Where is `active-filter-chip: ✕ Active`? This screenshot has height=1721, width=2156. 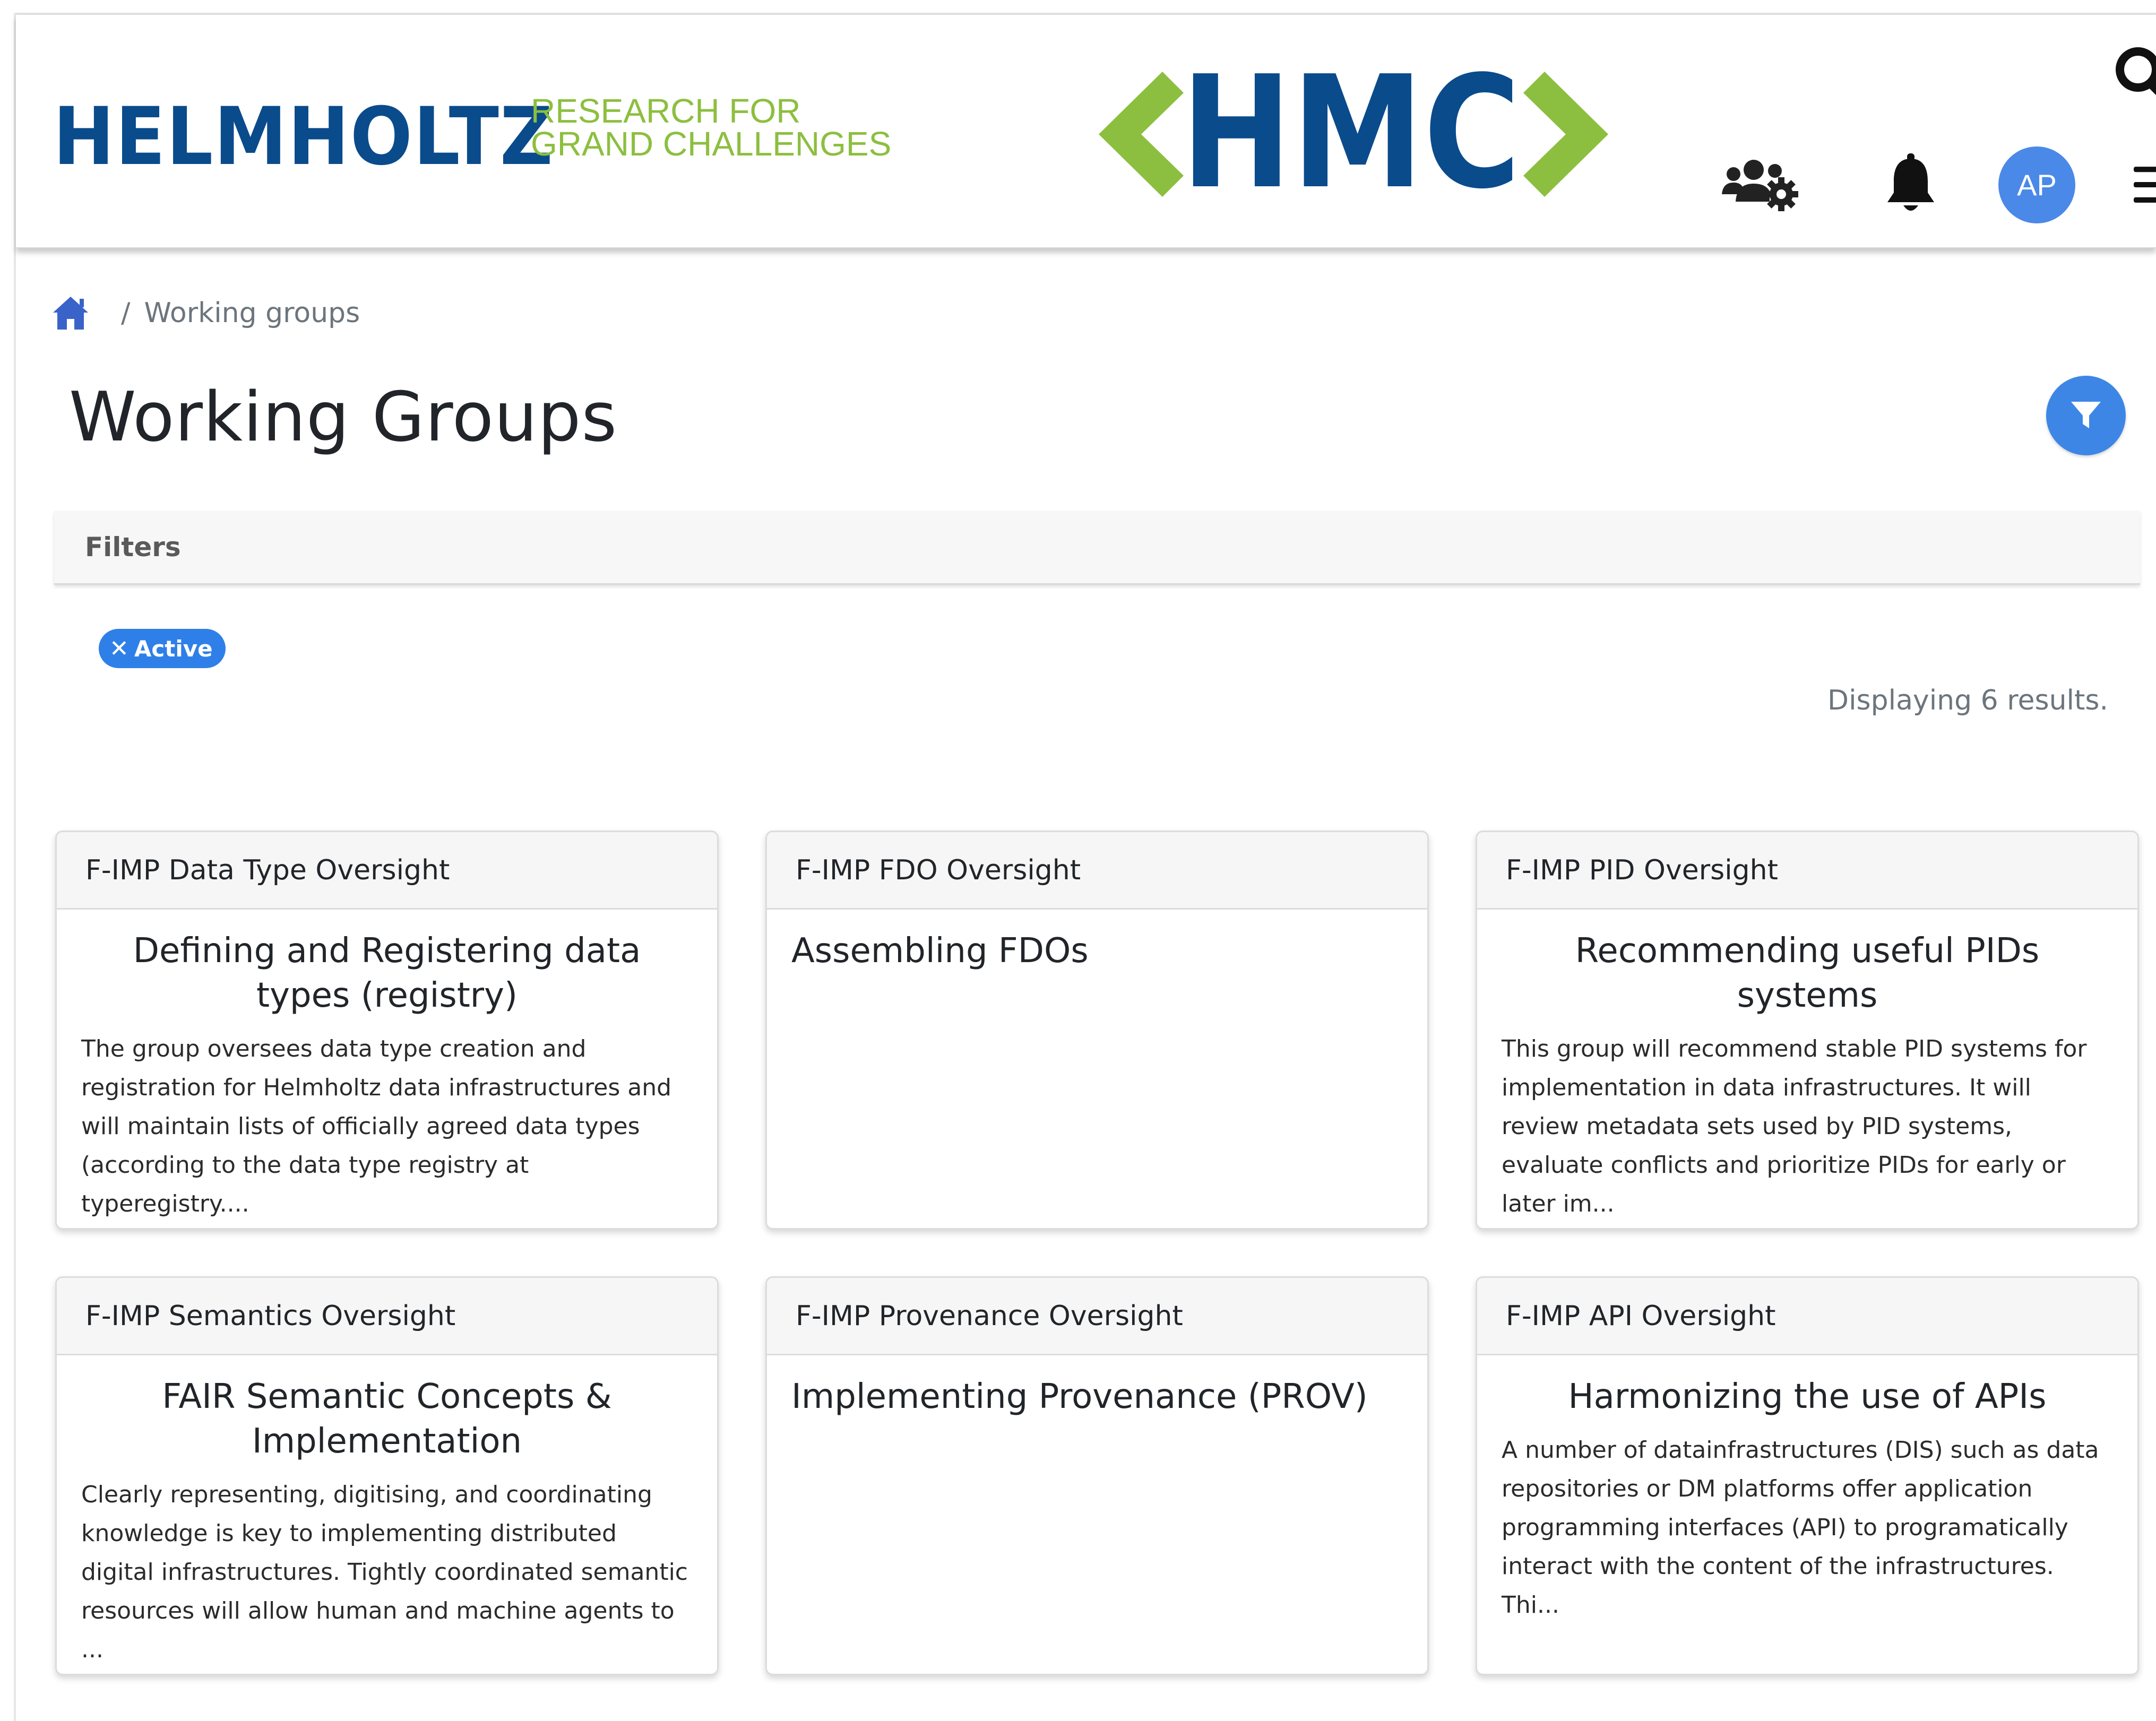
active-filter-chip: ✕ Active is located at coordinates (162, 648).